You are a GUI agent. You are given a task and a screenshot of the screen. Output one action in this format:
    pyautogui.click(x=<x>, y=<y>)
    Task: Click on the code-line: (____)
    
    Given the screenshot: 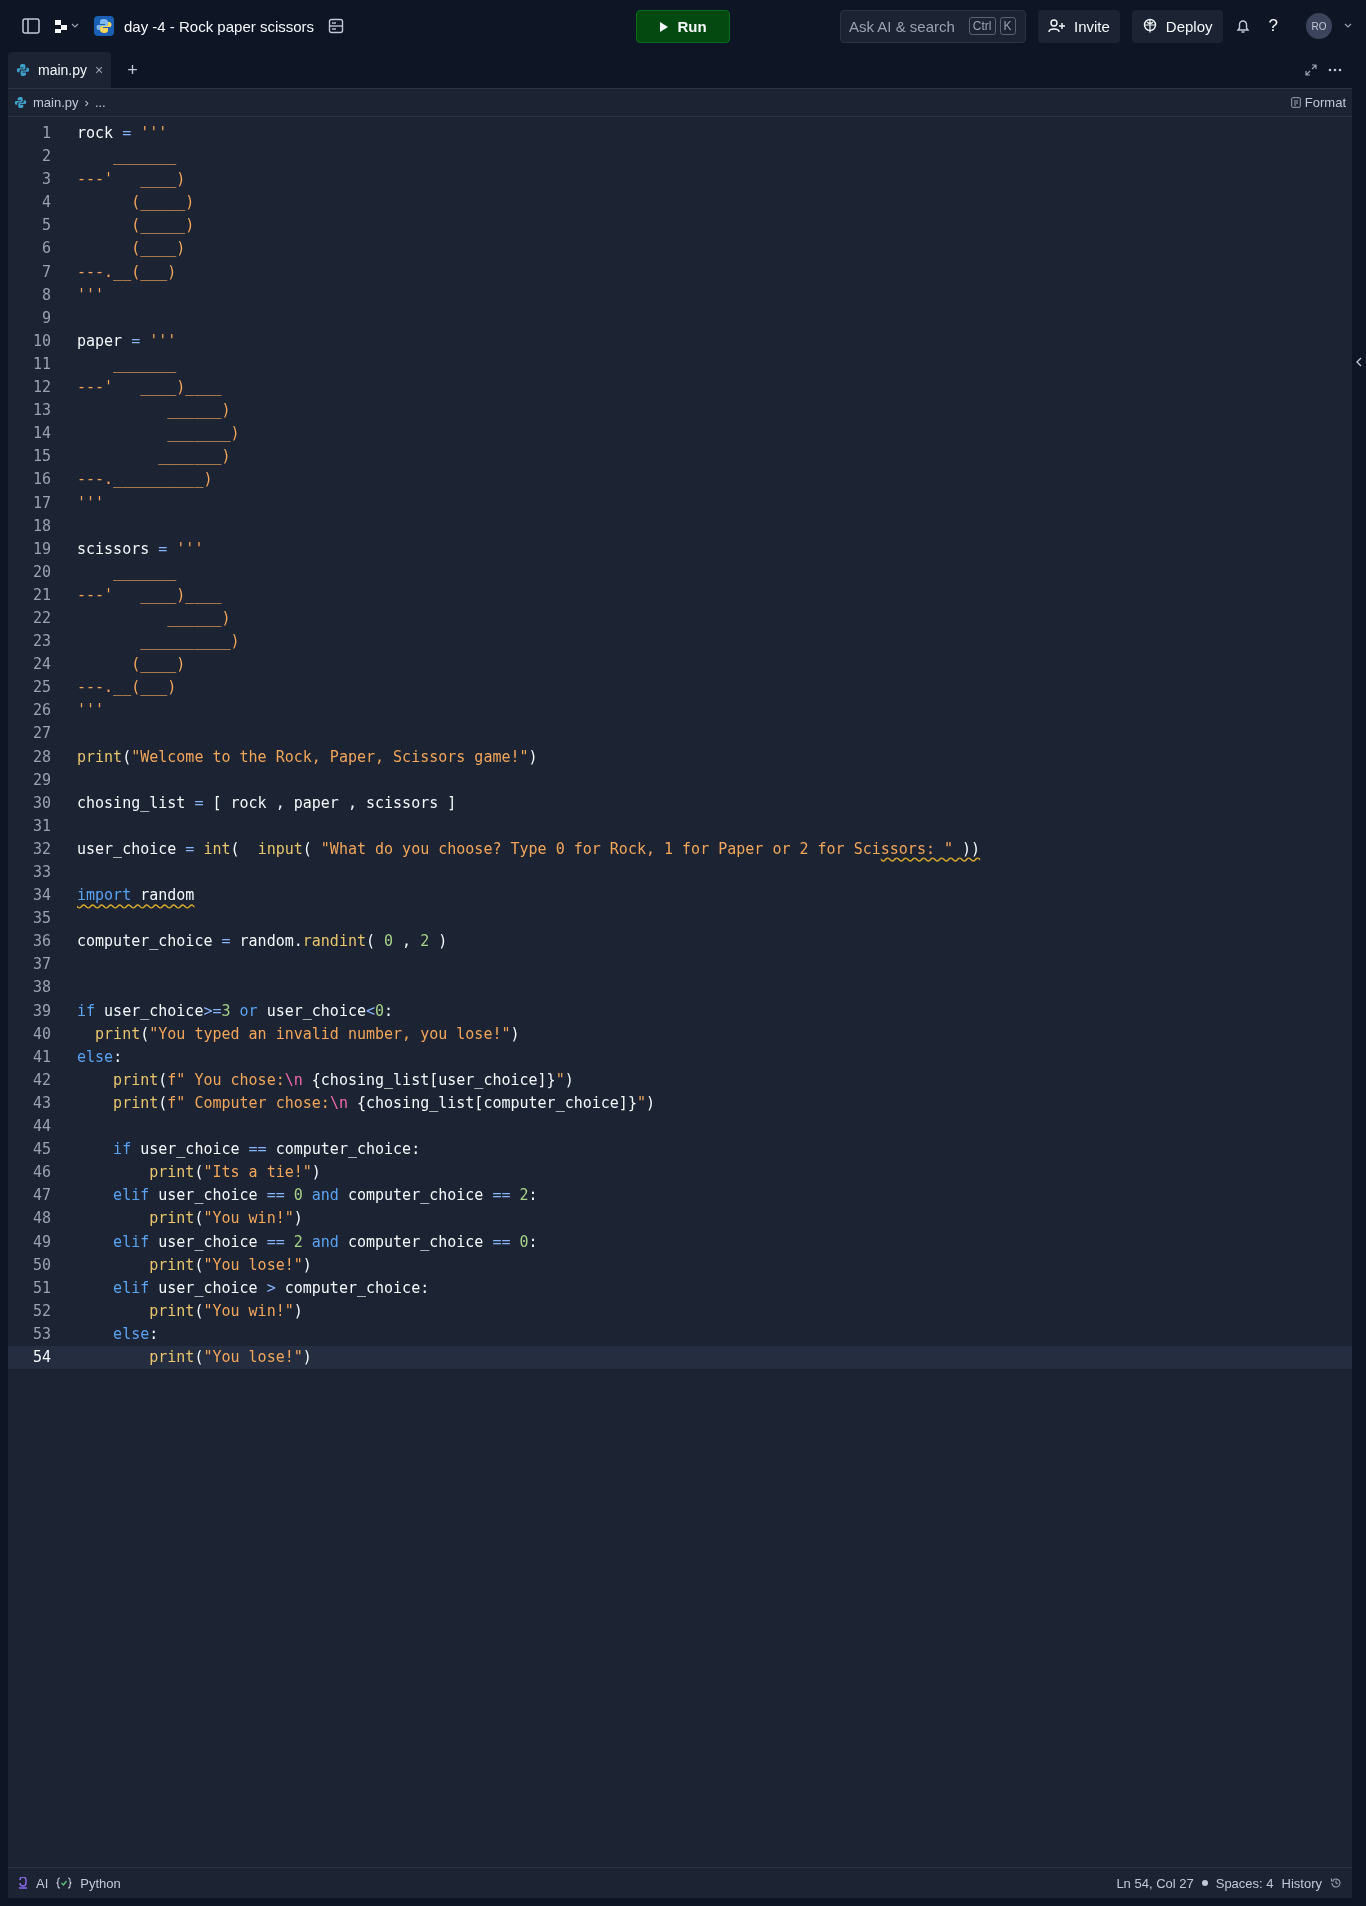 What is the action you would take?
    pyautogui.click(x=158, y=665)
    